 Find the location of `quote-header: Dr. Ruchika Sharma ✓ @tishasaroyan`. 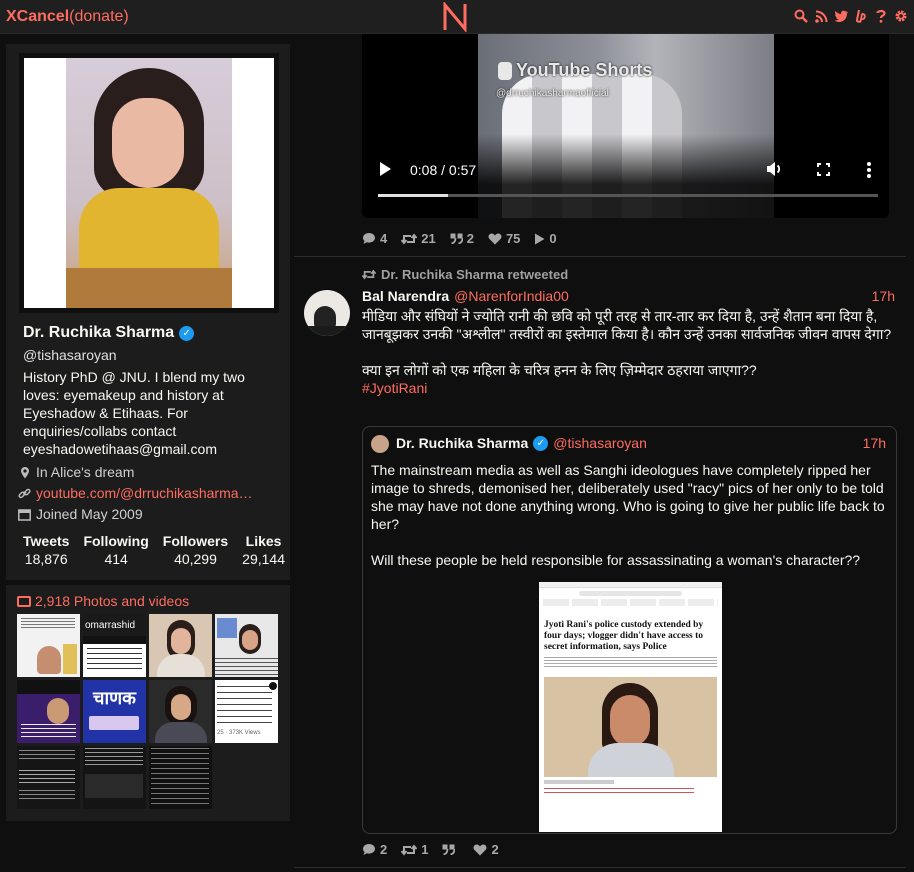

quote-header: Dr. Ruchika Sharma ✓ @tishasaroyan is located at coordinates (521, 443).